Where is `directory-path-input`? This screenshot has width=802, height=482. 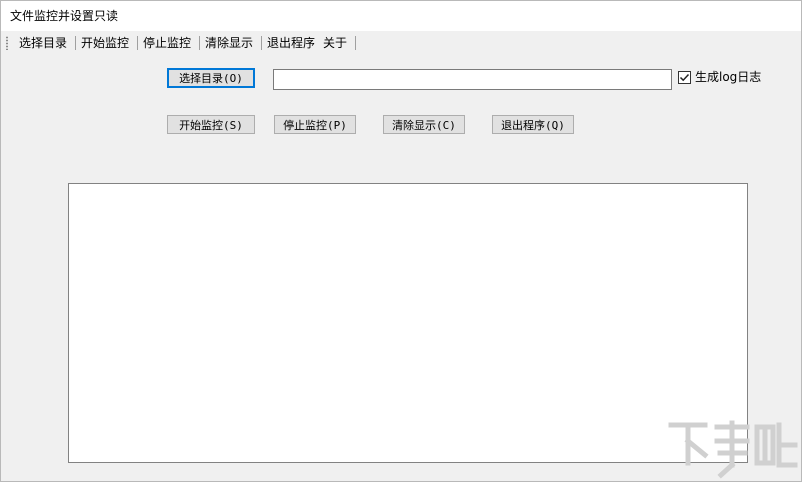 directory-path-input is located at coordinates (472, 79).